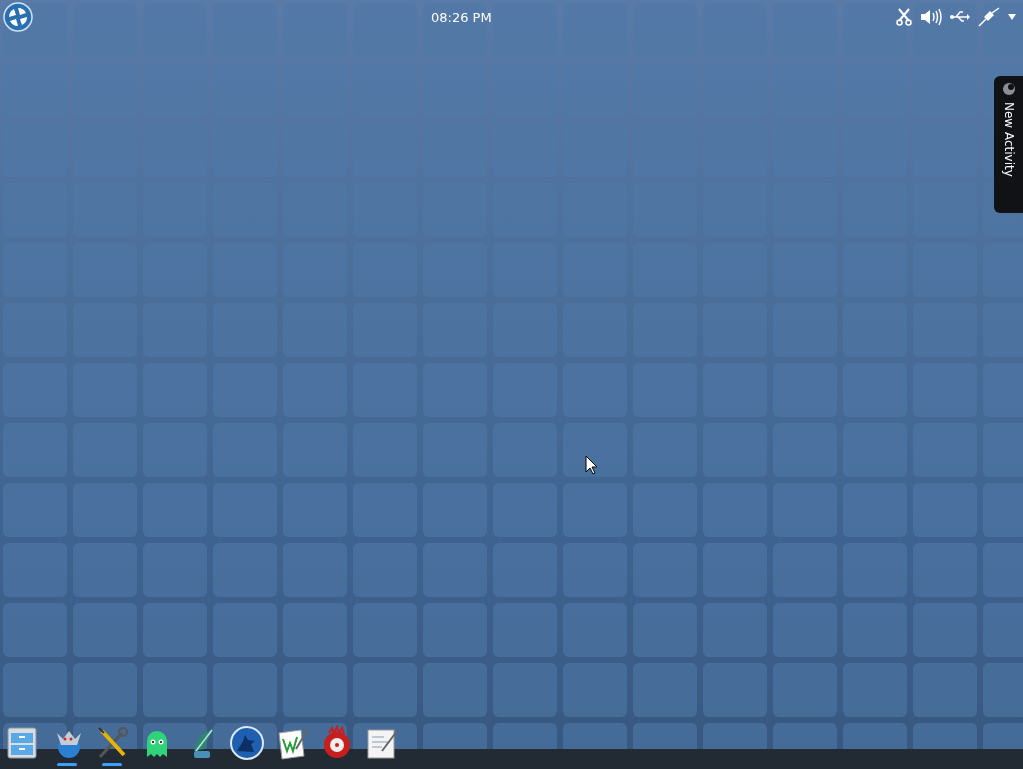 The height and width of the screenshot is (769, 1023). Describe the element at coordinates (960, 17) in the screenshot. I see `usb-icon` at that location.